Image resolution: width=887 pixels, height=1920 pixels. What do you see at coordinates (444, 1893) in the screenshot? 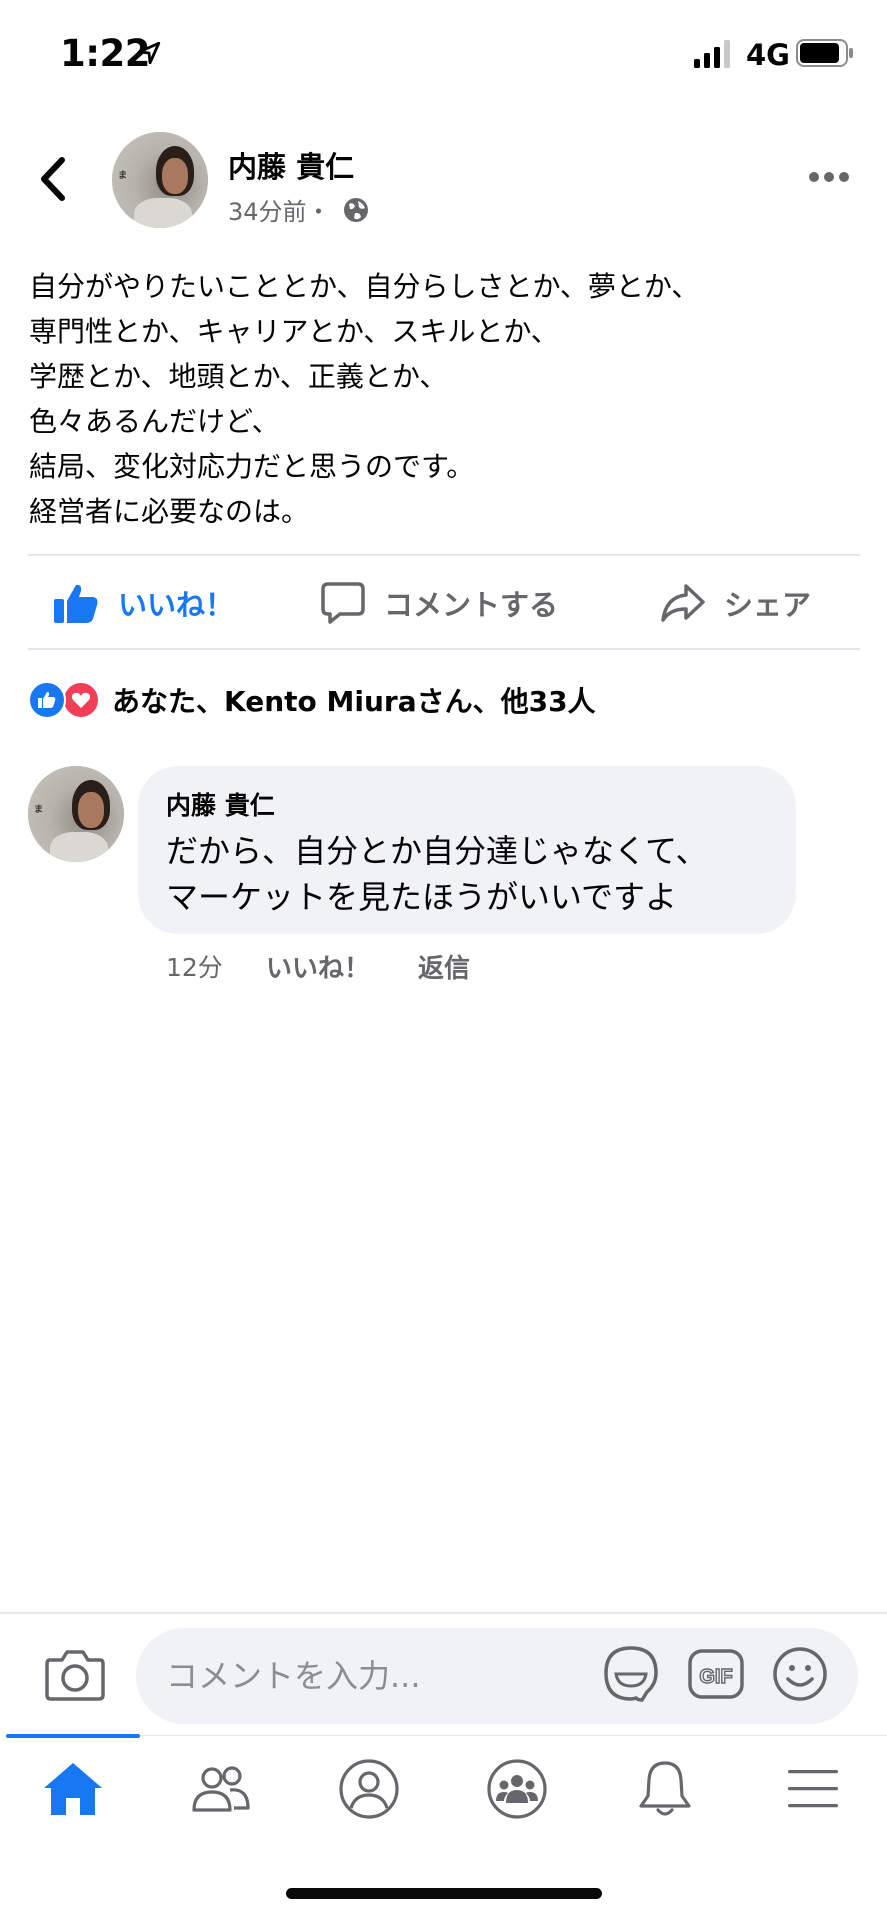
I see `home-indicator` at bounding box center [444, 1893].